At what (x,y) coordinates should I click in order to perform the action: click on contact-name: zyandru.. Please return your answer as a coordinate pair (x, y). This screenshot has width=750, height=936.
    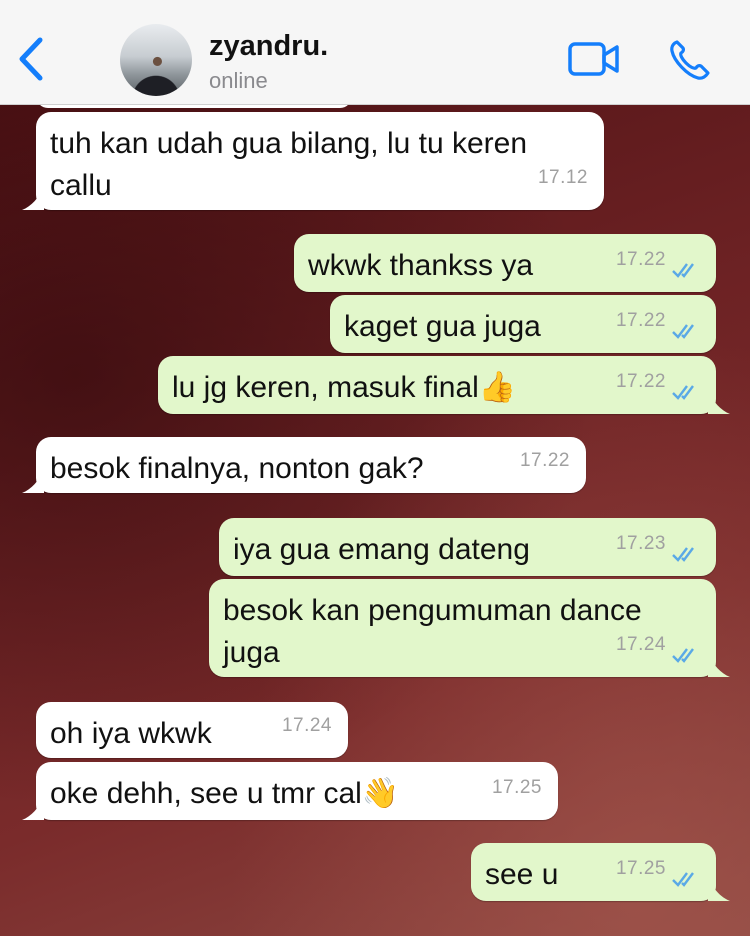
    Looking at the image, I should click on (268, 46).